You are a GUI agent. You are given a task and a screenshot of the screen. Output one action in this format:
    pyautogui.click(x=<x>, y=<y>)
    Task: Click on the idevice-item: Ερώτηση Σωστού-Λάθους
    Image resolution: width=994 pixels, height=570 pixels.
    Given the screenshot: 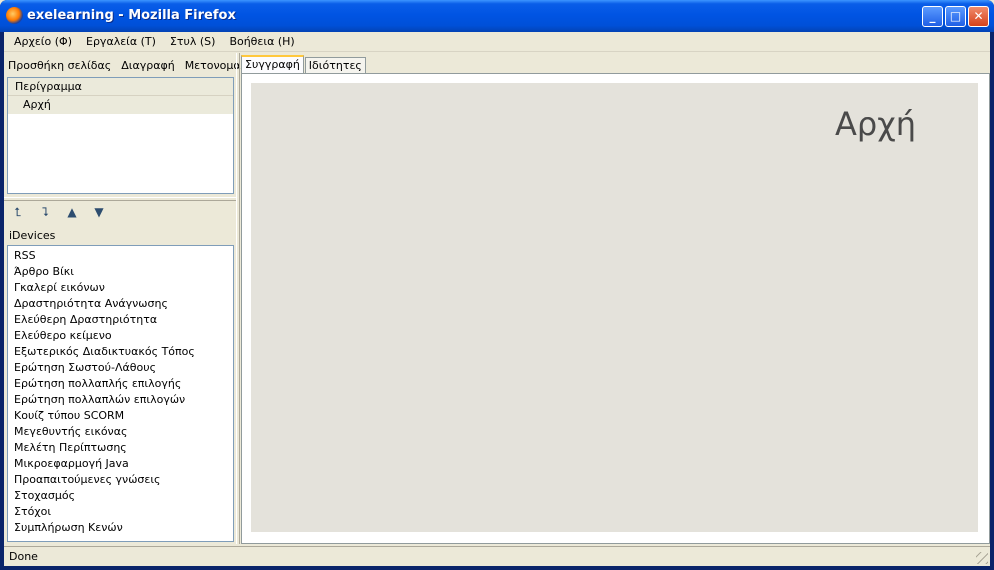 What is the action you would take?
    pyautogui.click(x=123, y=368)
    